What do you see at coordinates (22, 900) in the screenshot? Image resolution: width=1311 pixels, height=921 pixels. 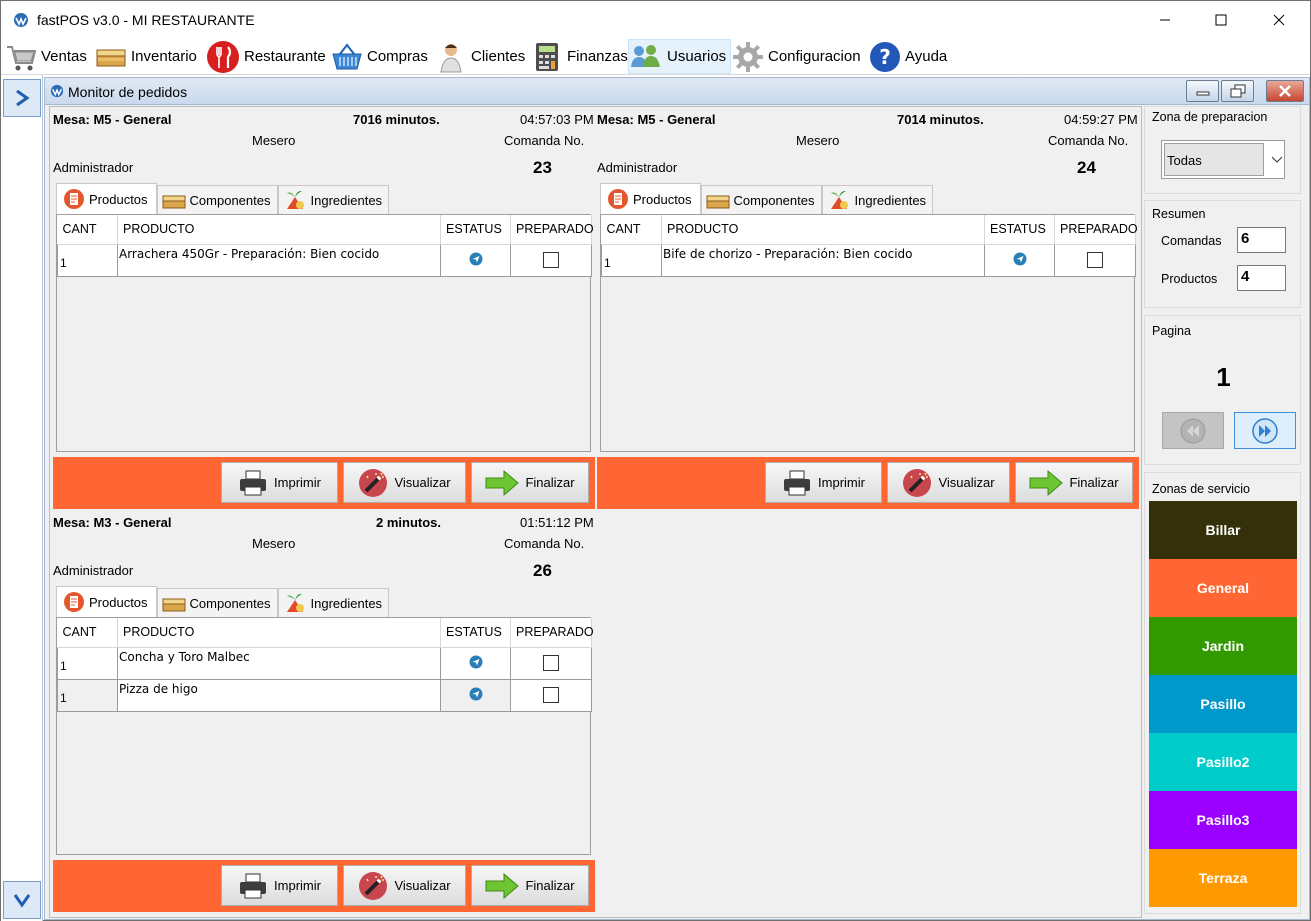 I see `scroll-down-button` at bounding box center [22, 900].